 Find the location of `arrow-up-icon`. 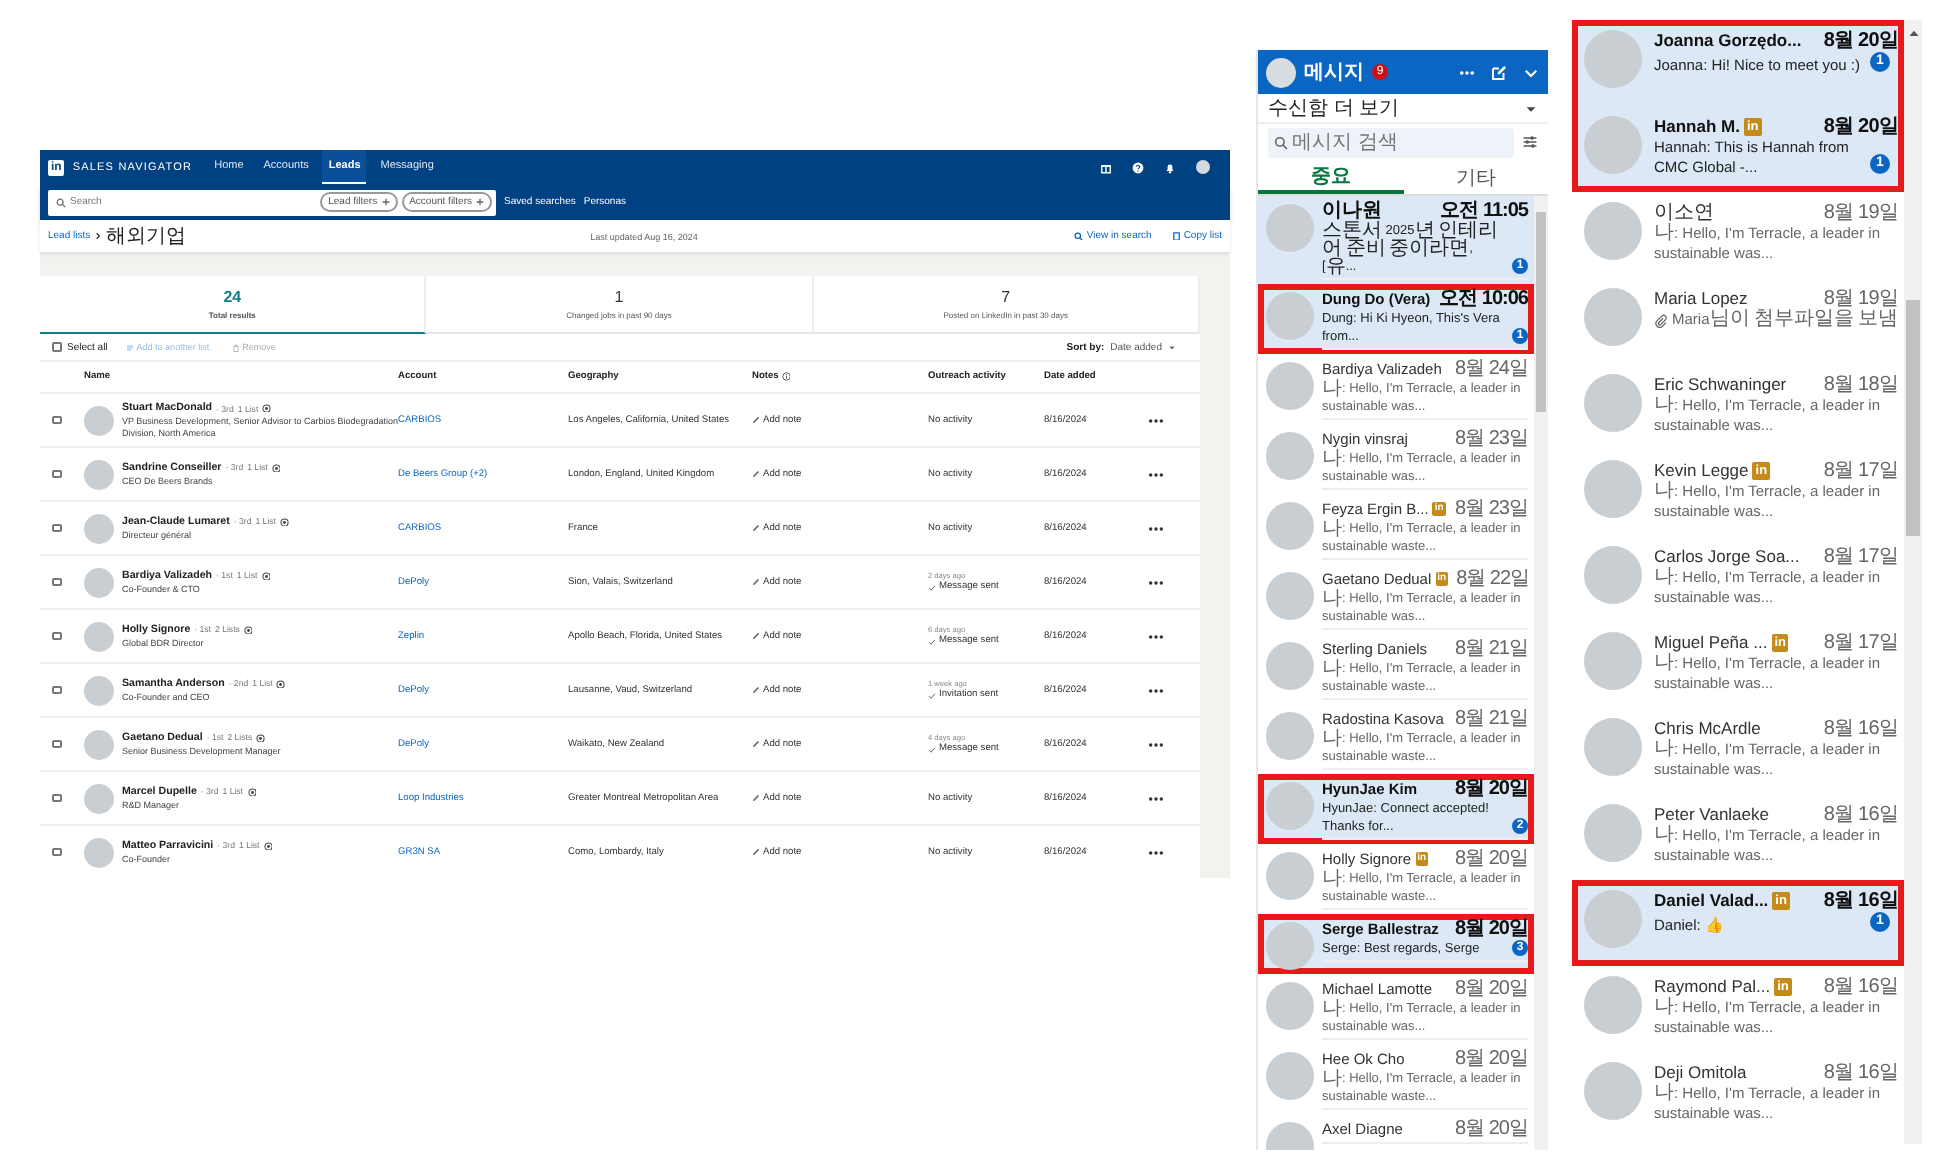

arrow-up-icon is located at coordinates (1913, 33).